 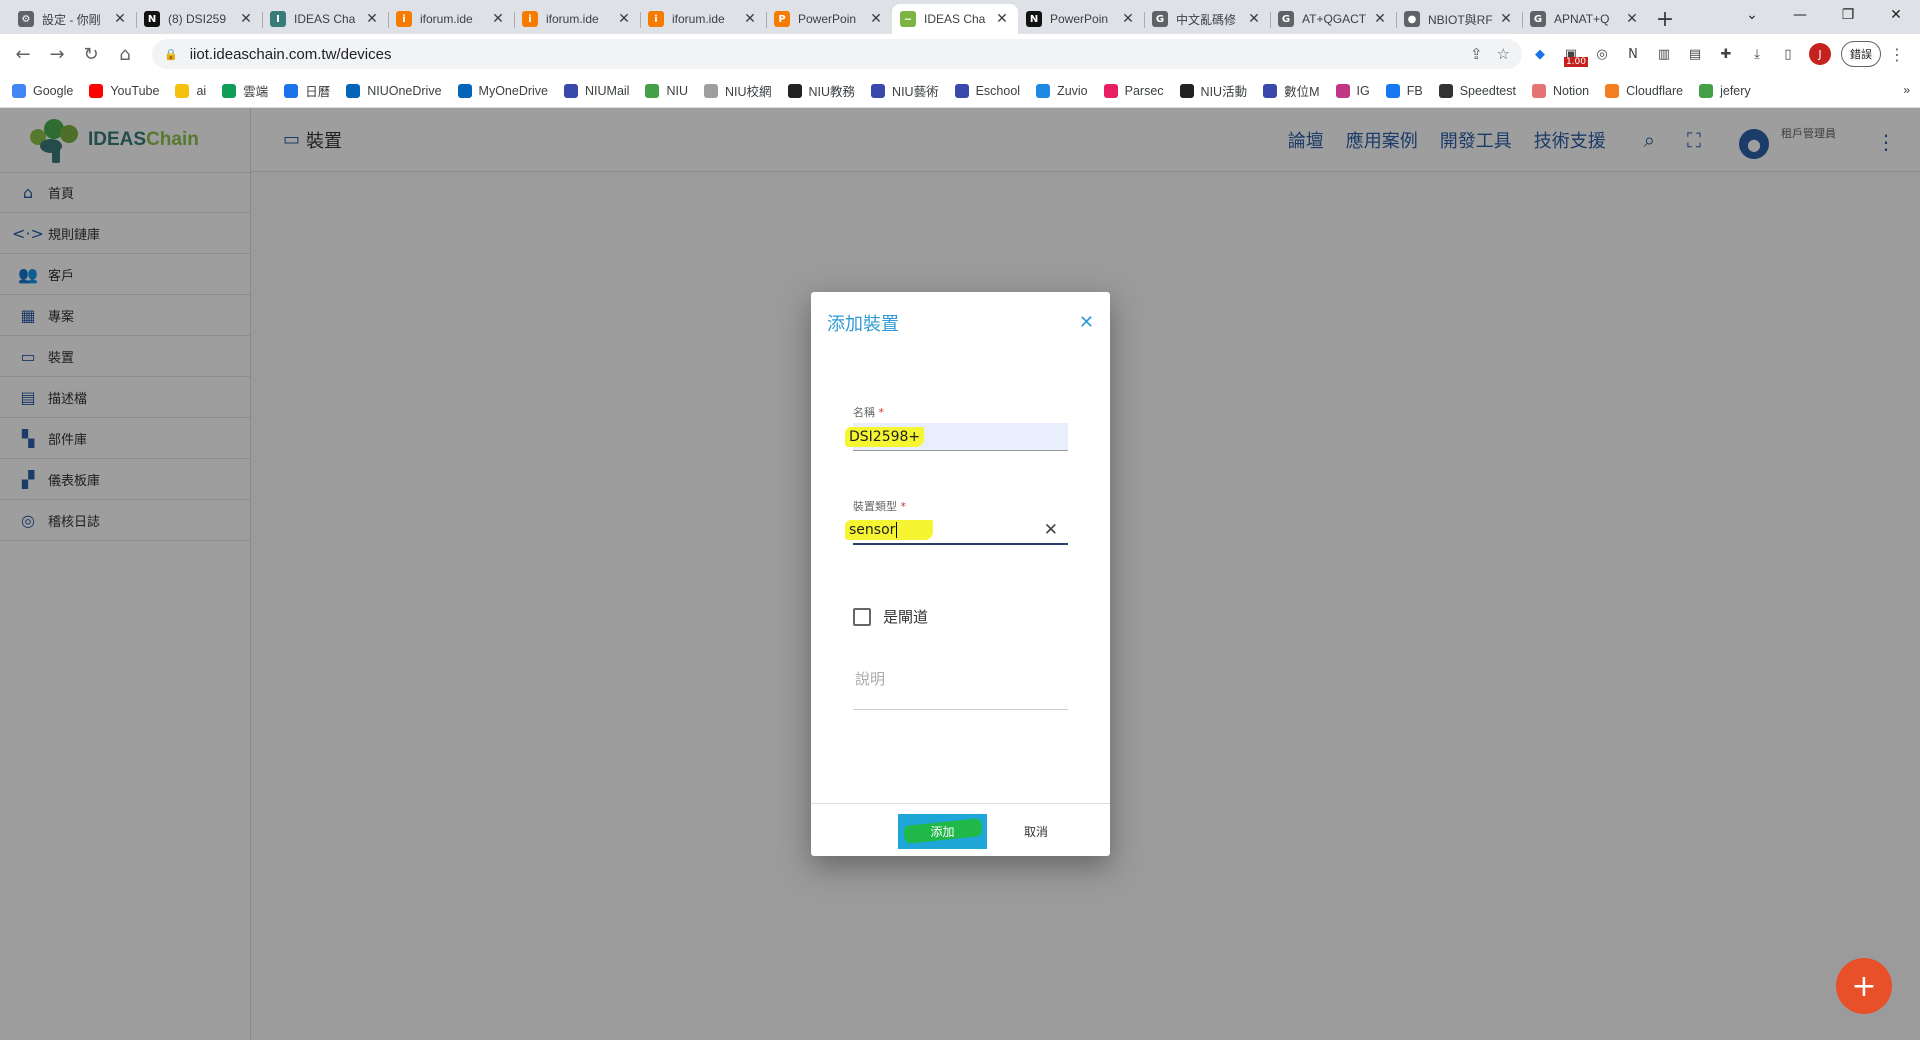 I want to click on globe-icon: ●, so click(x=1412, y=19).